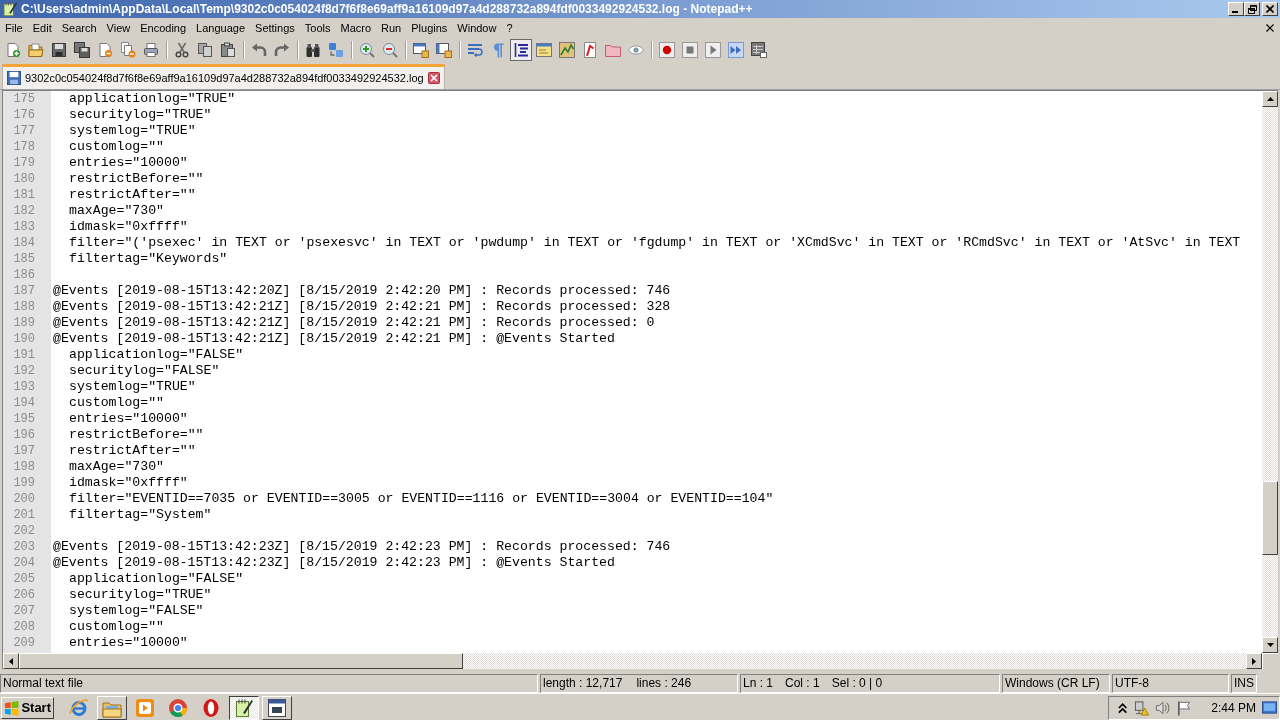  I want to click on scroll-up-button, so click(1270, 99).